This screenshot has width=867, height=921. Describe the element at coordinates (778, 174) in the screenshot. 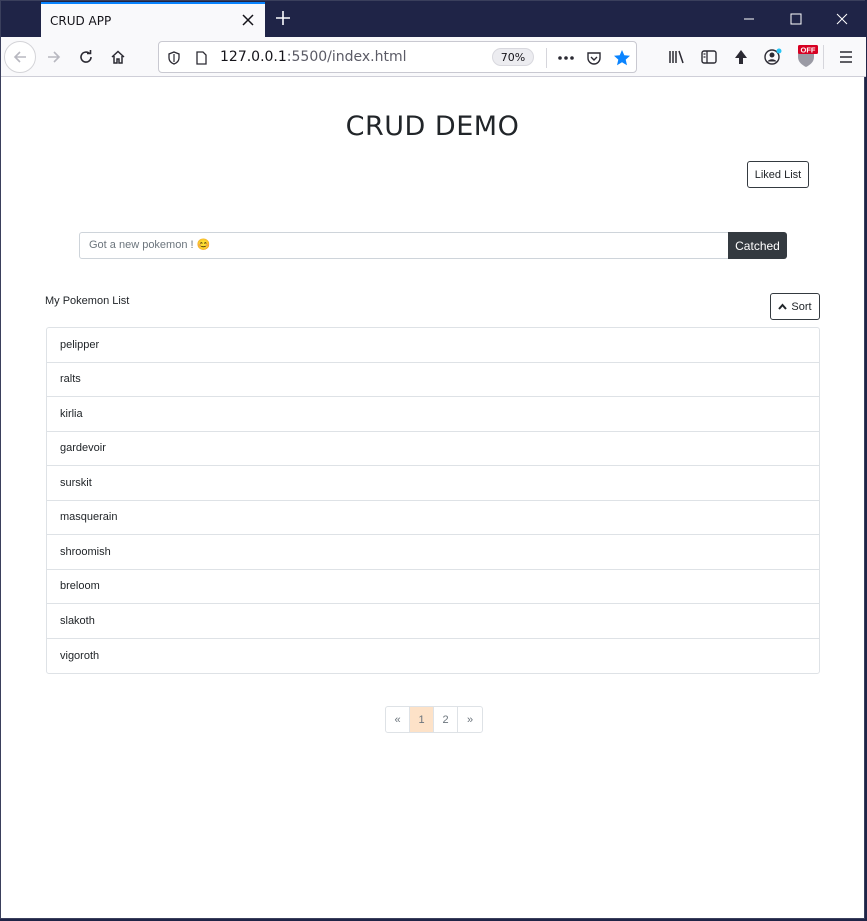

I see `liked-list-button: Liked List` at that location.